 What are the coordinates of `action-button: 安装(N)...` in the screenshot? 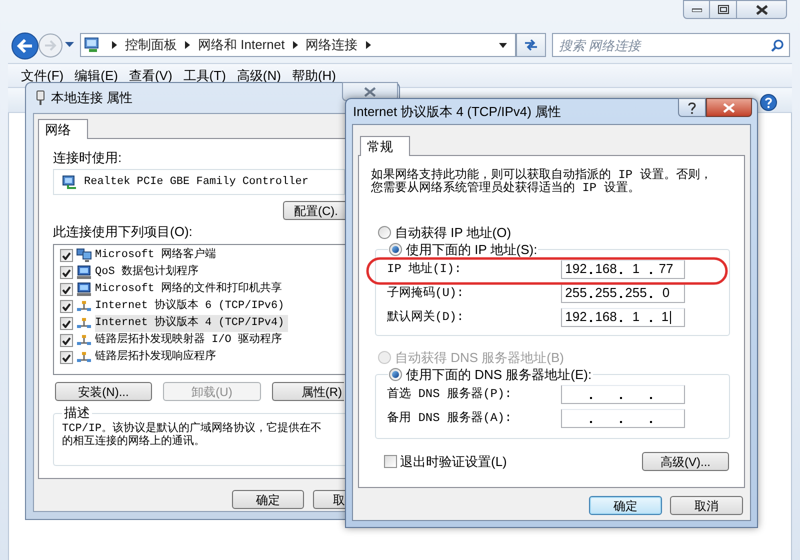 It's located at (103, 391).